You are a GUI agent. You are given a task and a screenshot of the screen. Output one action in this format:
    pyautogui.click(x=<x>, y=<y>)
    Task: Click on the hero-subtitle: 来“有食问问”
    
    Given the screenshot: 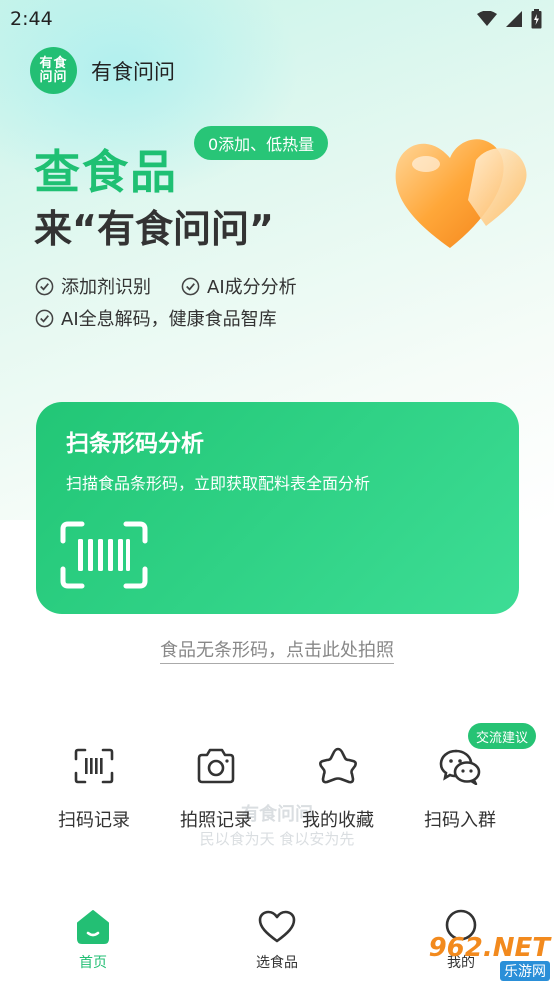 What is the action you would take?
    pyautogui.click(x=154, y=229)
    